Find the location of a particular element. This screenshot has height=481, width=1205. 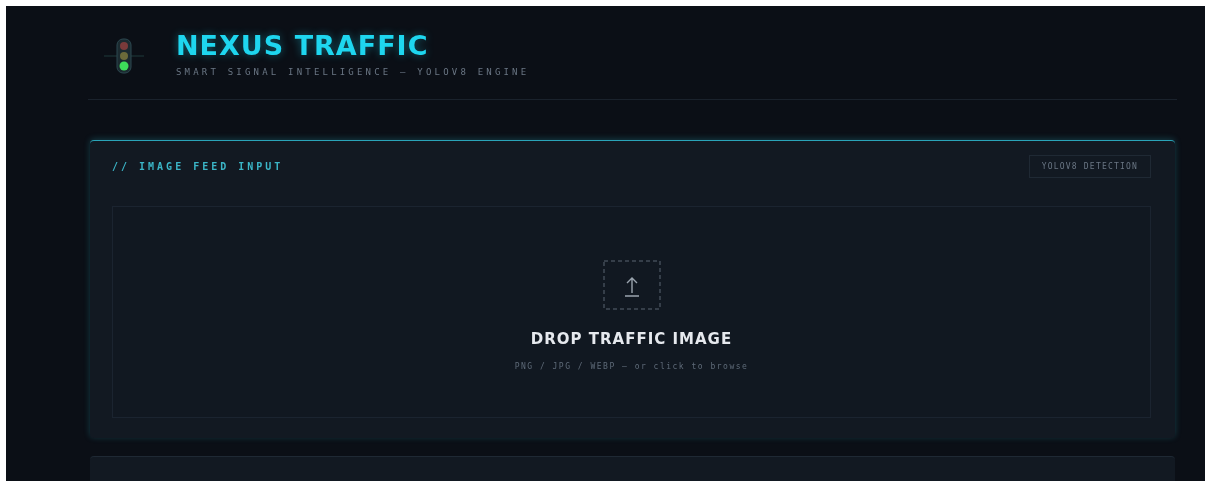

dropzone-hint: PNG / JPG / WEBP — or click to browse is located at coordinates (631, 366).